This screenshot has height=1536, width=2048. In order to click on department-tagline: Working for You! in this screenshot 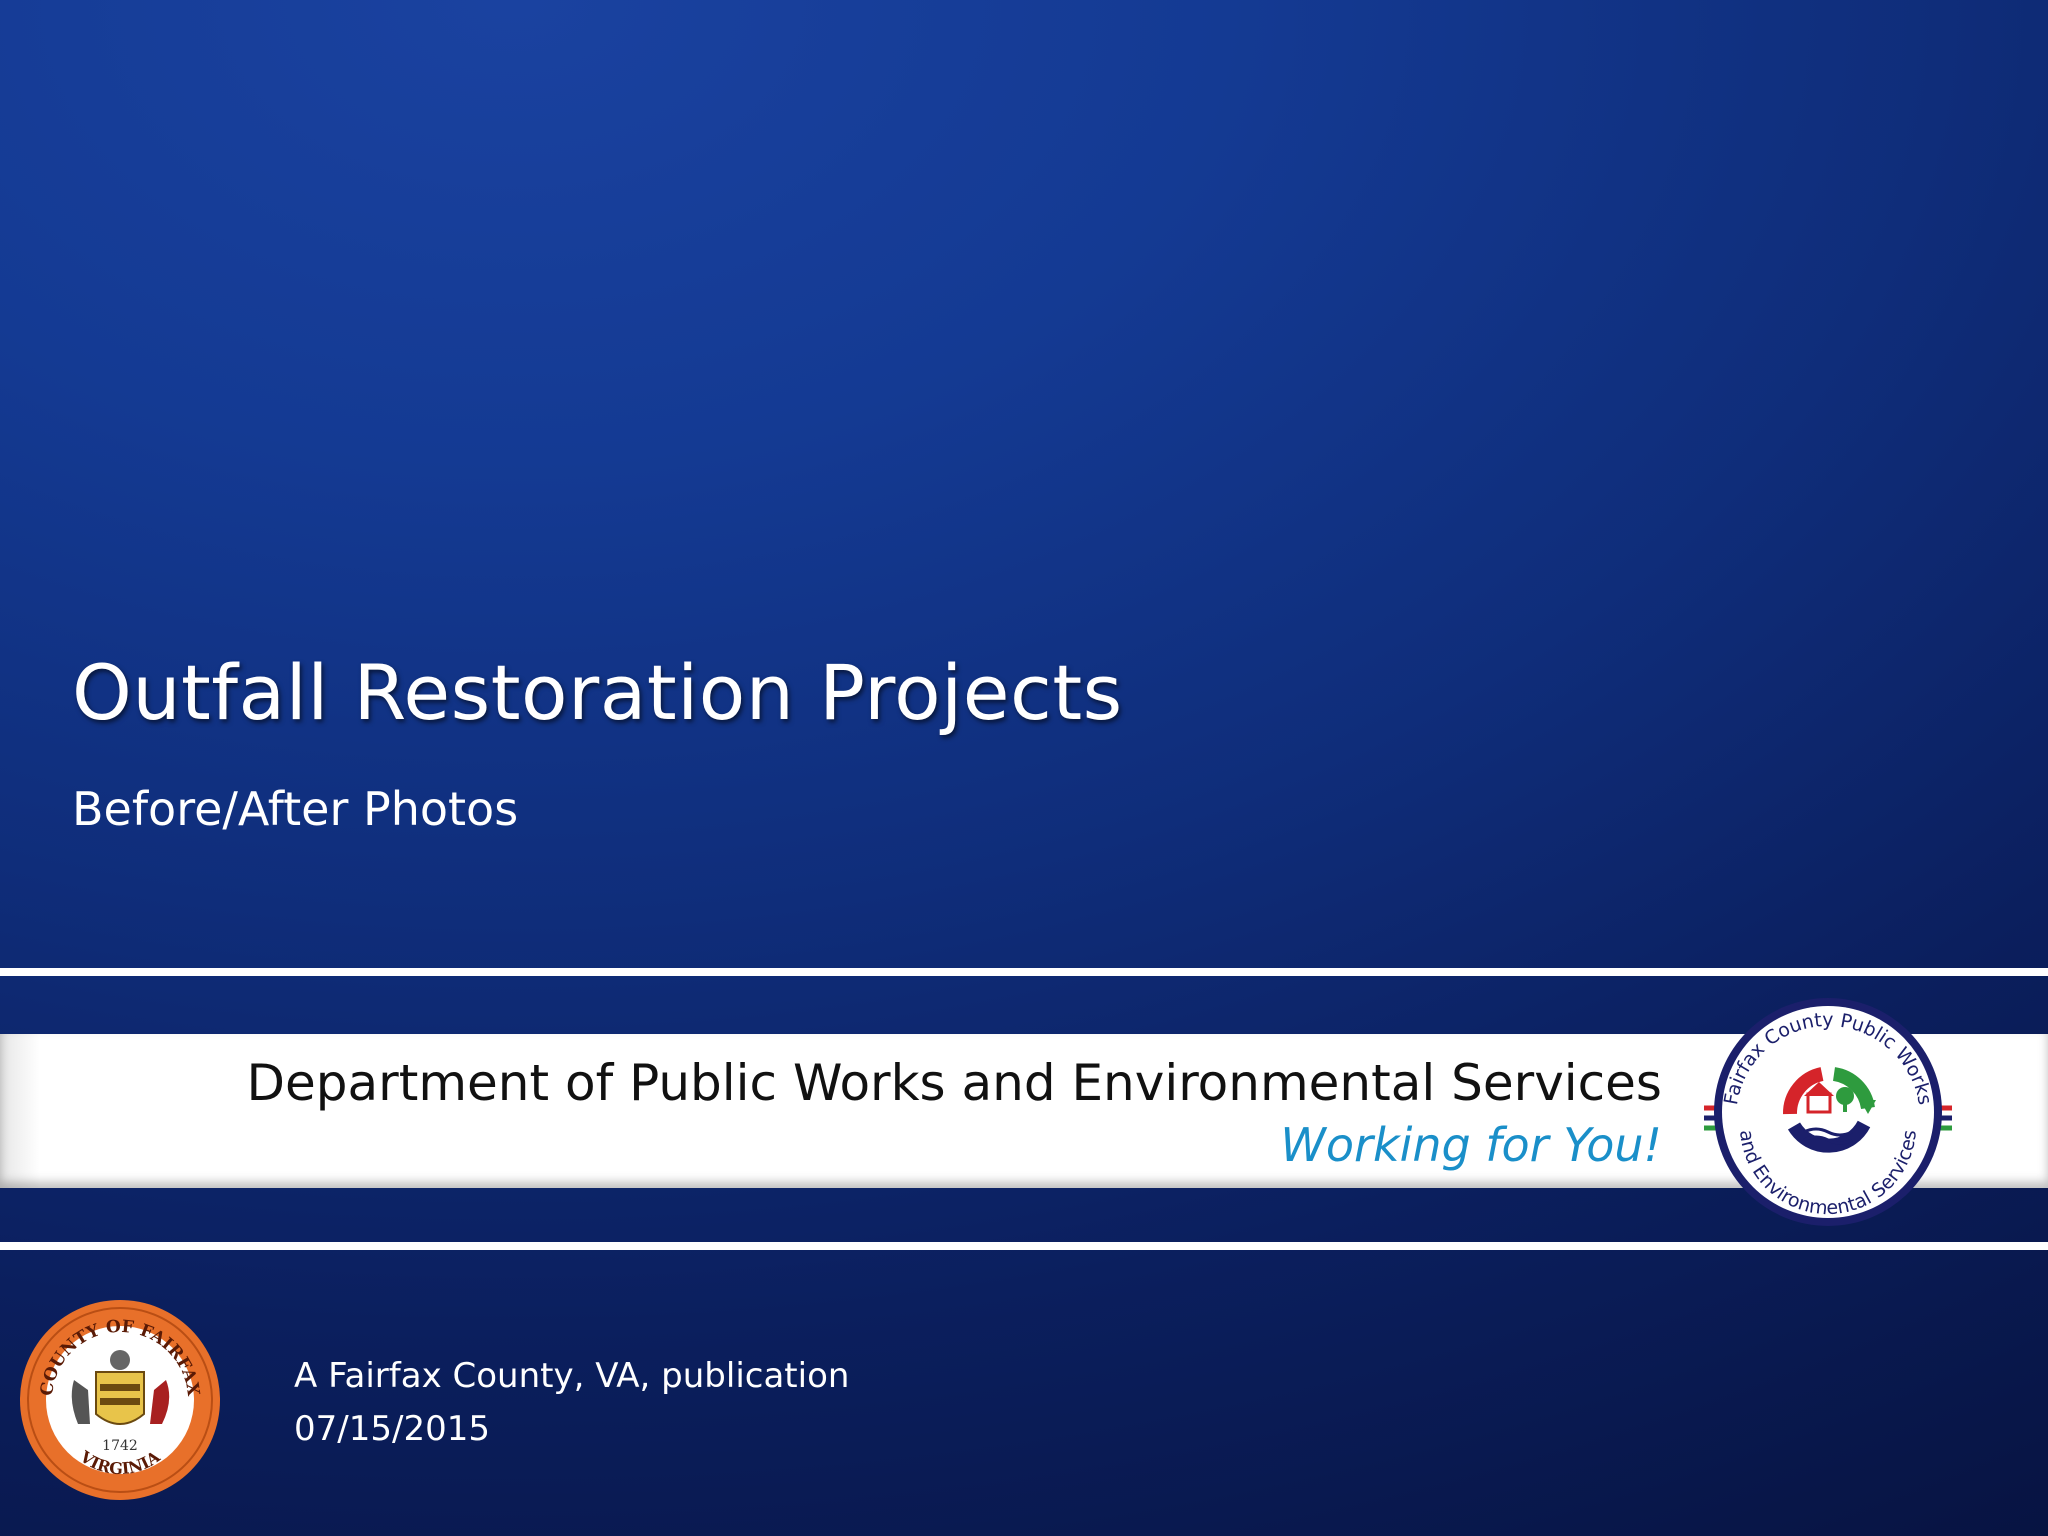, I will do `click(1471, 1145)`.